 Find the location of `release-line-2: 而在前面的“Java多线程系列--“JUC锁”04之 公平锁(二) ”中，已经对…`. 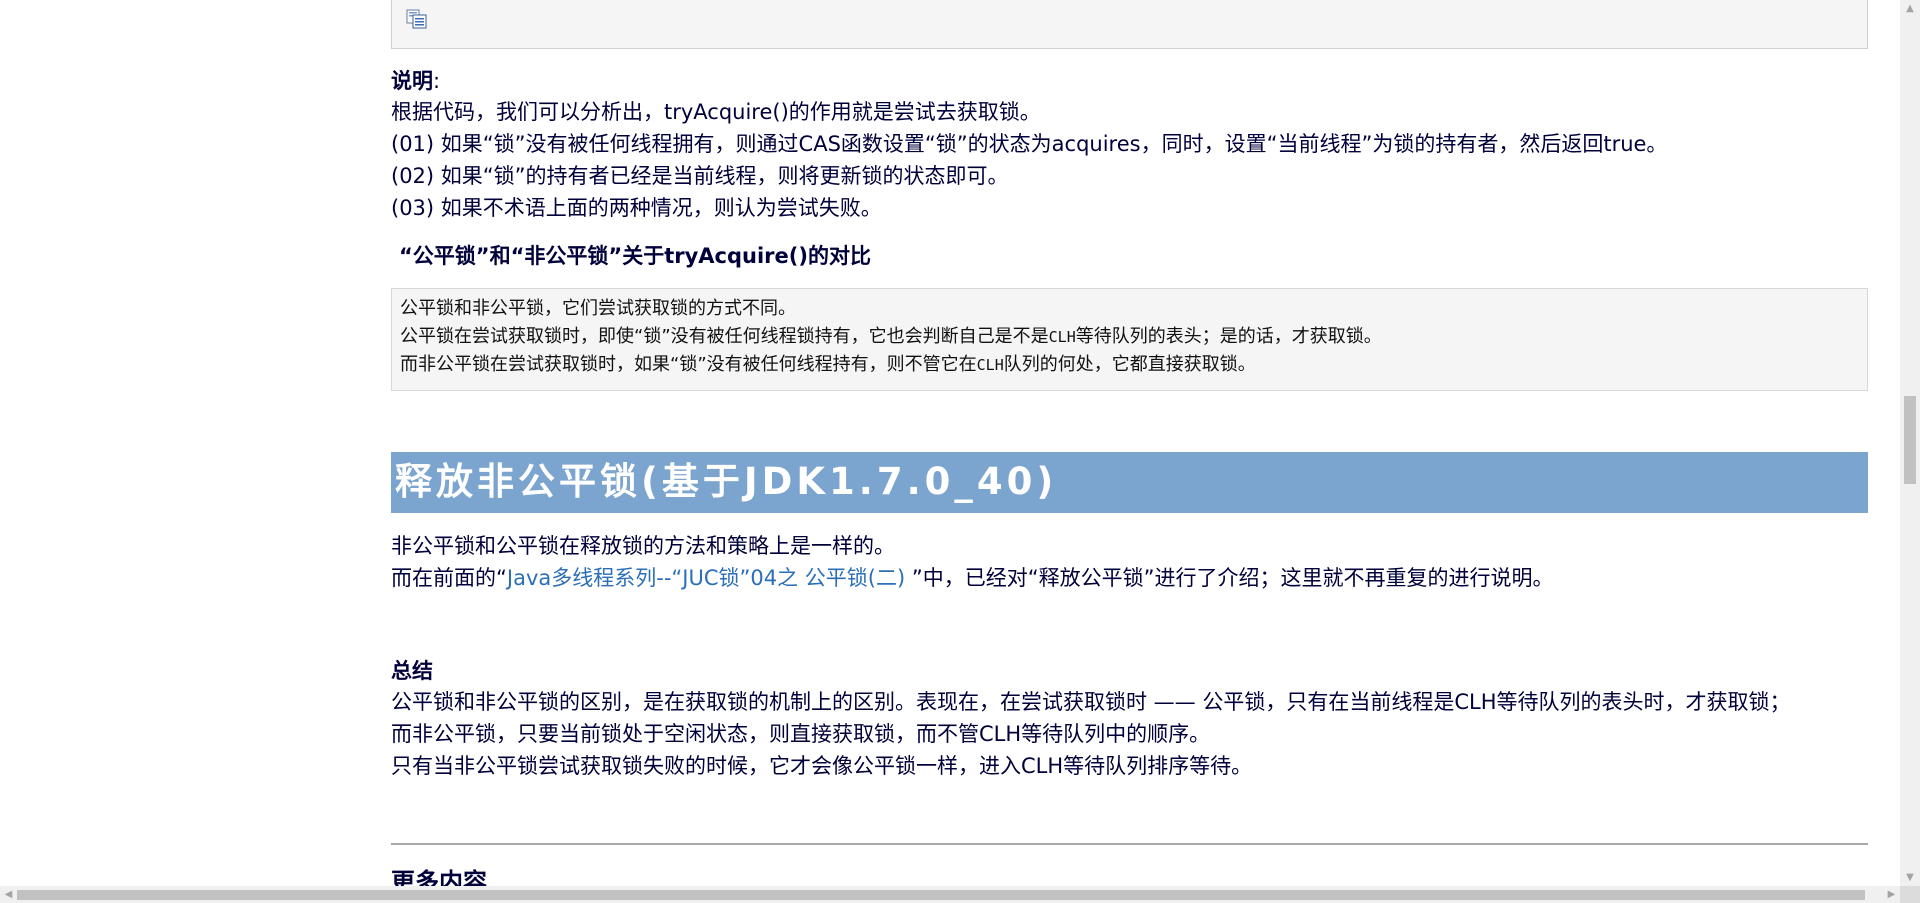

release-line-2: 而在前面的“Java多线程系列--“JUC锁”04之 公平锁(二) ”中，已经对… is located at coordinates (972, 578).